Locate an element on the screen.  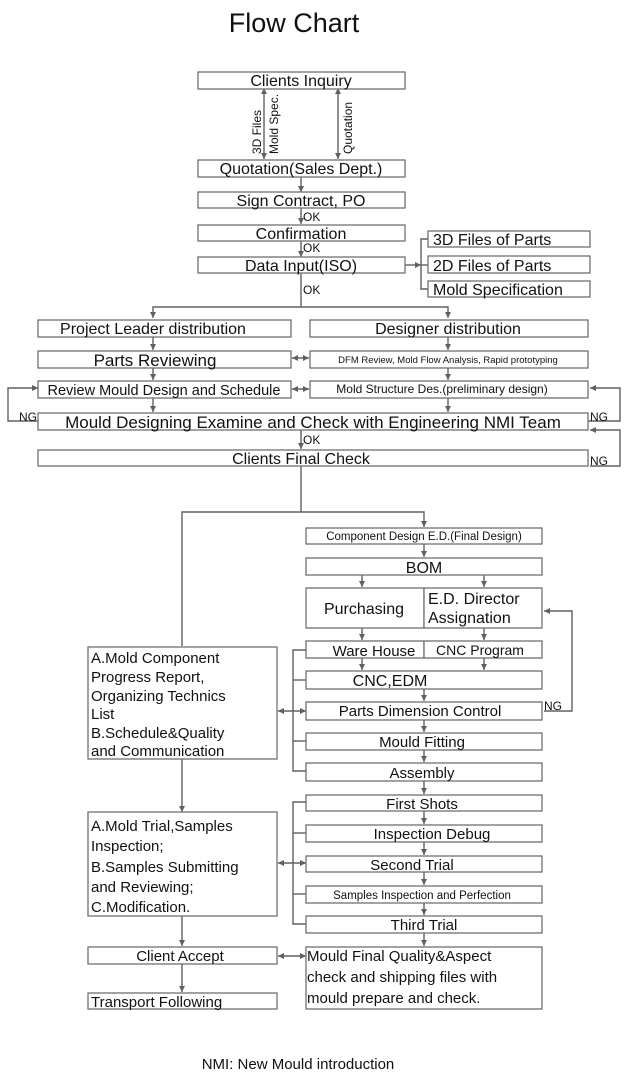
node-sign-contract: Sign Contract, PO is located at coordinates (301, 200).